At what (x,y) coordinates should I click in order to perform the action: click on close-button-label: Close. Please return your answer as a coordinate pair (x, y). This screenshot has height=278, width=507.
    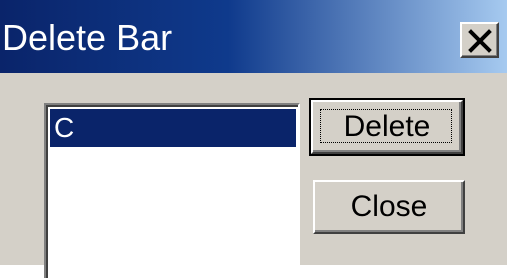
    Looking at the image, I should click on (389, 206).